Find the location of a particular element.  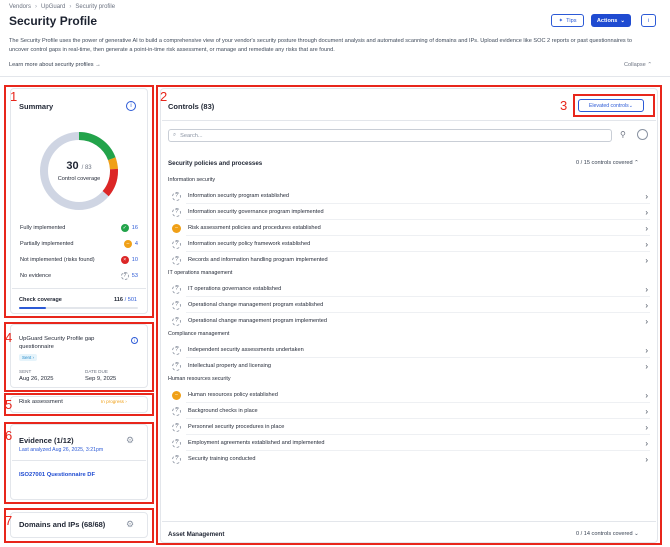

annotation-number: 7 is located at coordinates (9, 520).